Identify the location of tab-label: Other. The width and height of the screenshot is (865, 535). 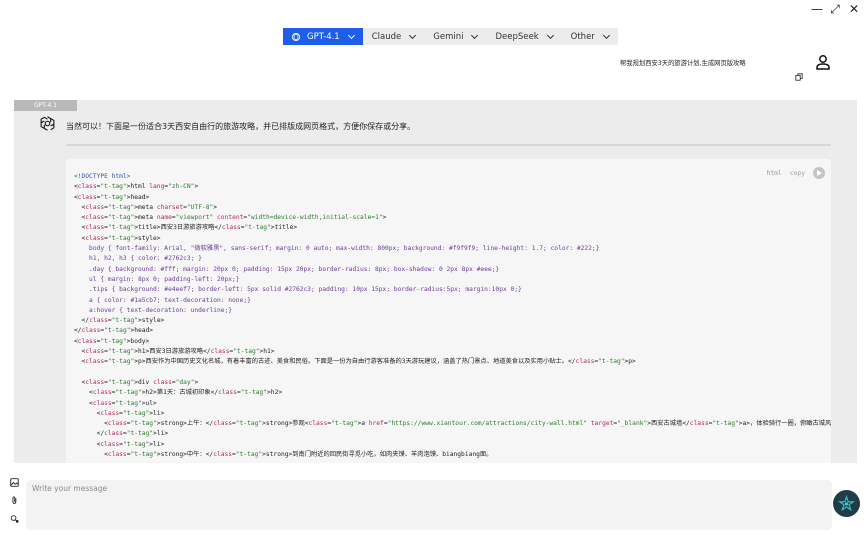
(582, 36).